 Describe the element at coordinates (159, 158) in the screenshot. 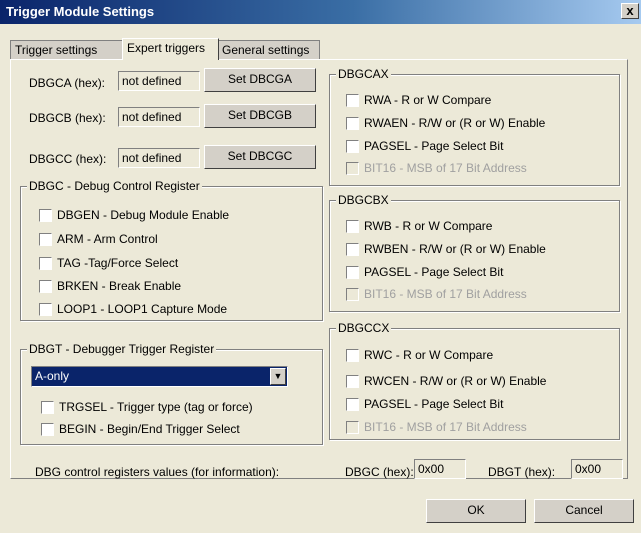

I see `dbgcc-field: not defined` at that location.